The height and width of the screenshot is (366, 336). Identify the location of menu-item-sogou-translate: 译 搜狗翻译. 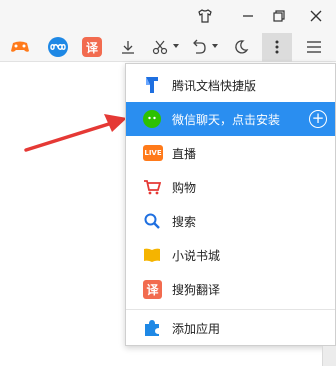
(230, 289).